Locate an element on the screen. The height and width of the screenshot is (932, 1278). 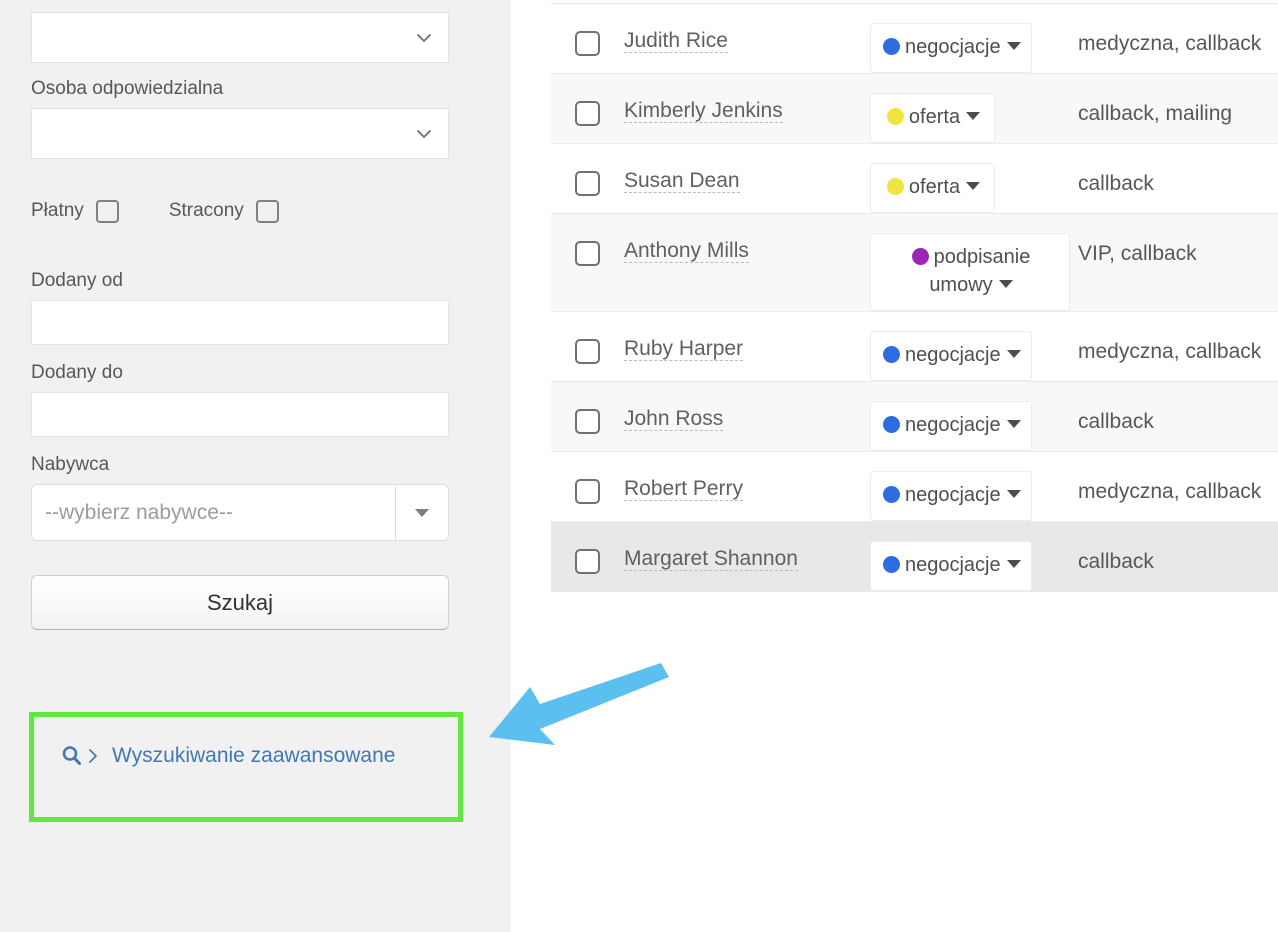
contact-name-link: Susan Dean is located at coordinates (682, 181).